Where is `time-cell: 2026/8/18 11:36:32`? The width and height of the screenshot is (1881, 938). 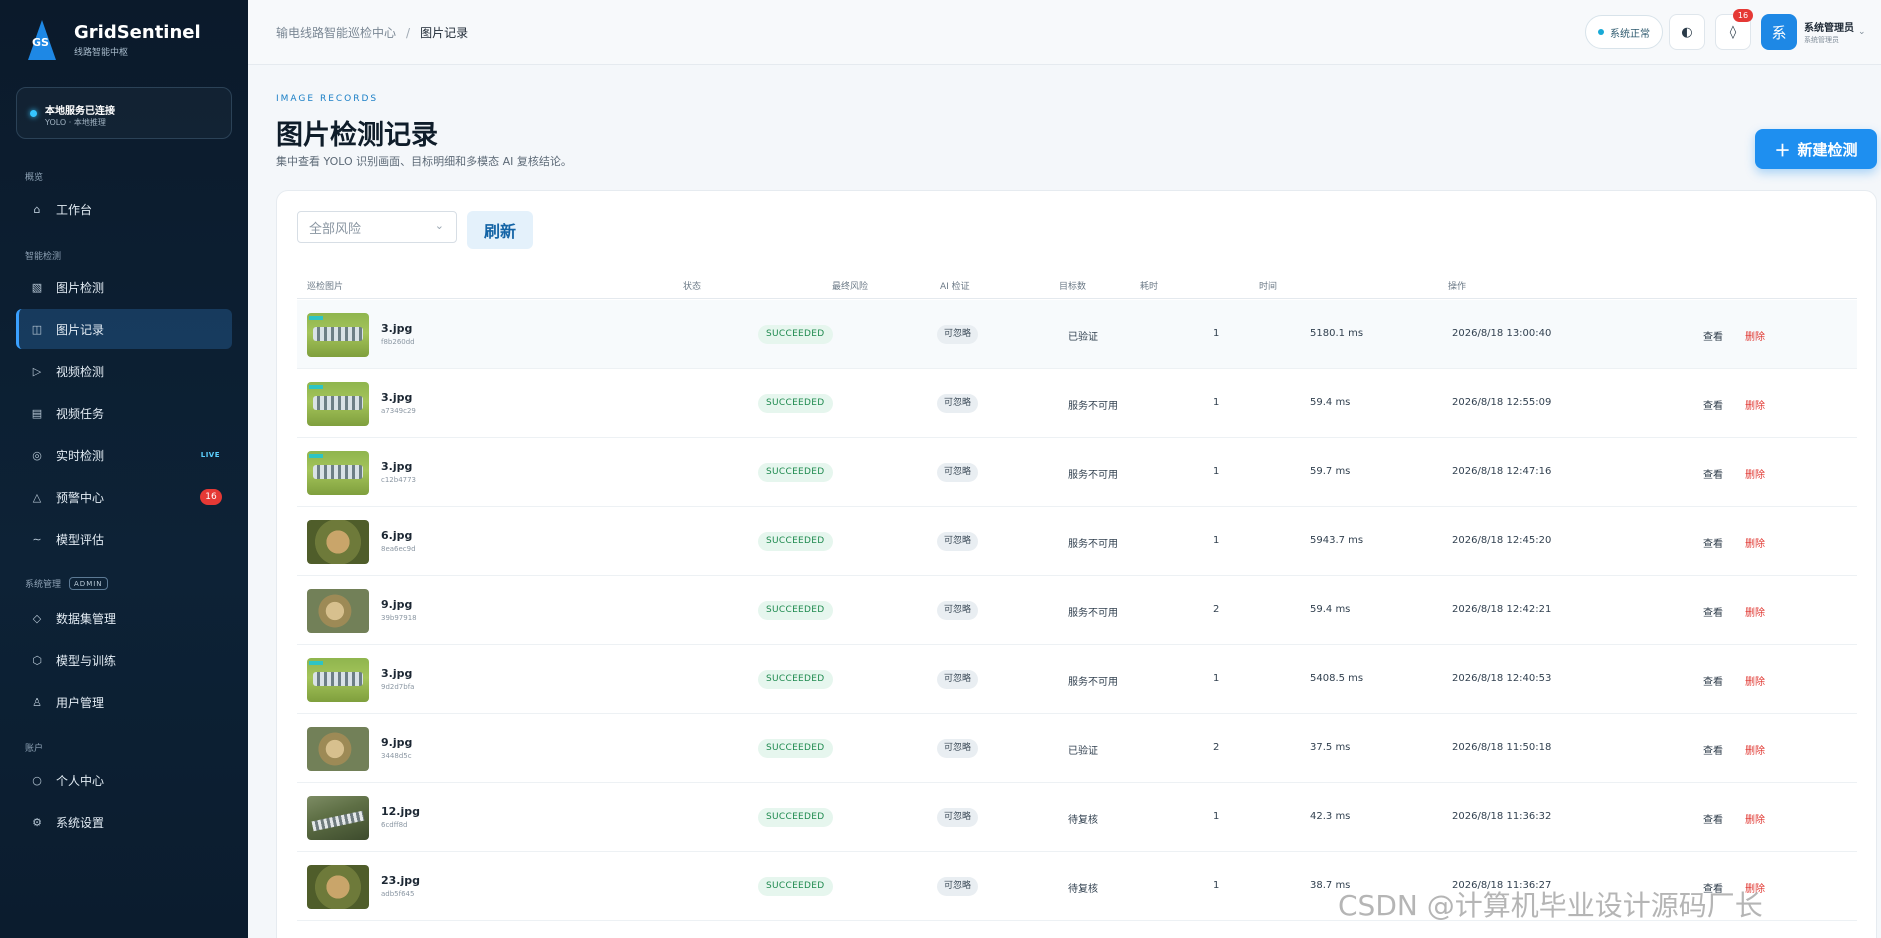 time-cell: 2026/8/18 11:36:32 is located at coordinates (1502, 816).